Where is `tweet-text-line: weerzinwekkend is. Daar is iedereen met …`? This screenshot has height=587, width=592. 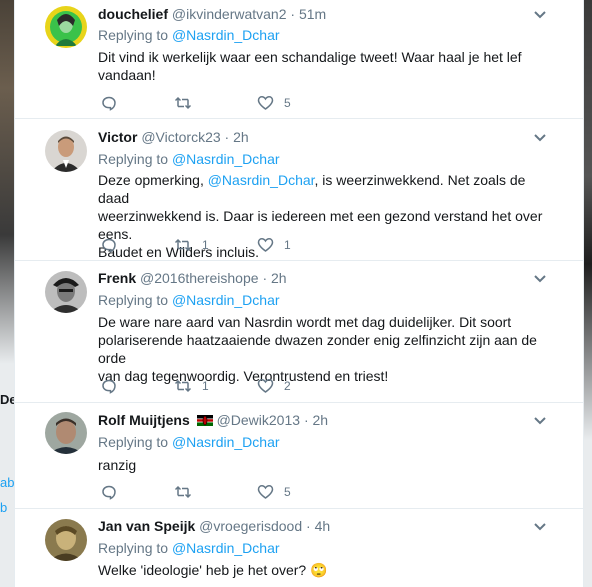
tweet-text-line: weerzinwekkend is. Daar is iedereen met … is located at coordinates (320, 225).